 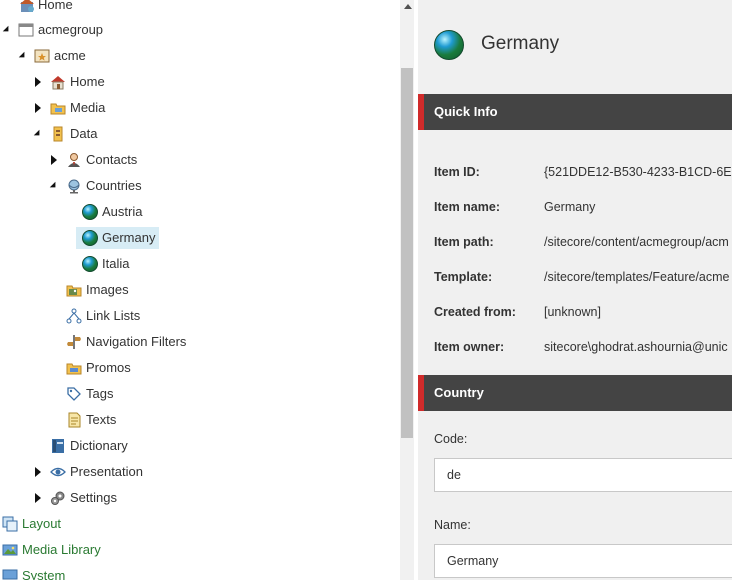 I want to click on tree-item-label: Promos, so click(x=108, y=367).